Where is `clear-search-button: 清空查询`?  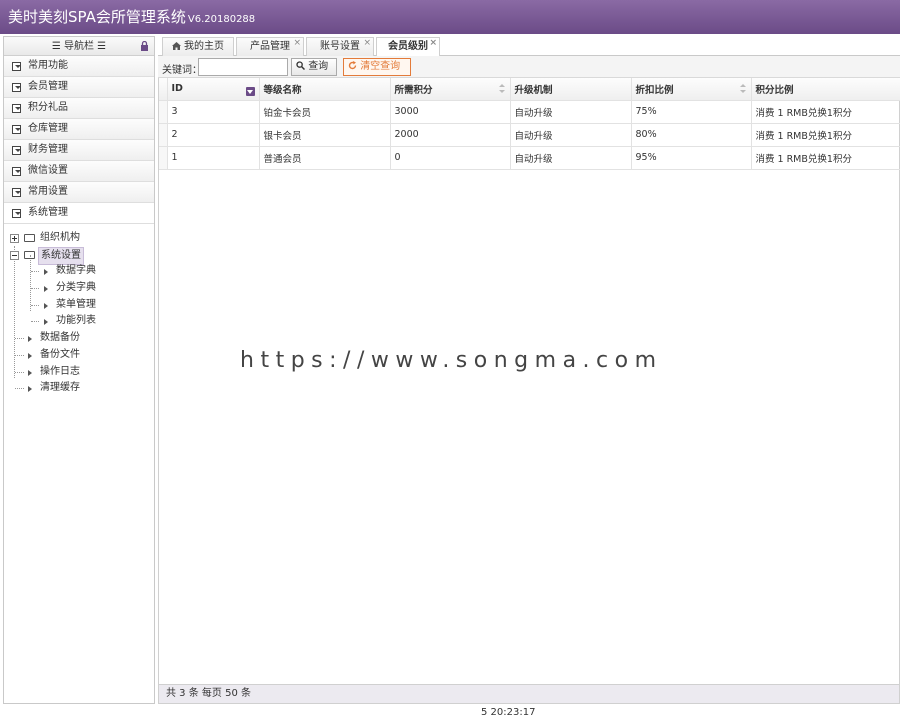
clear-search-button: 清空查询 is located at coordinates (377, 67).